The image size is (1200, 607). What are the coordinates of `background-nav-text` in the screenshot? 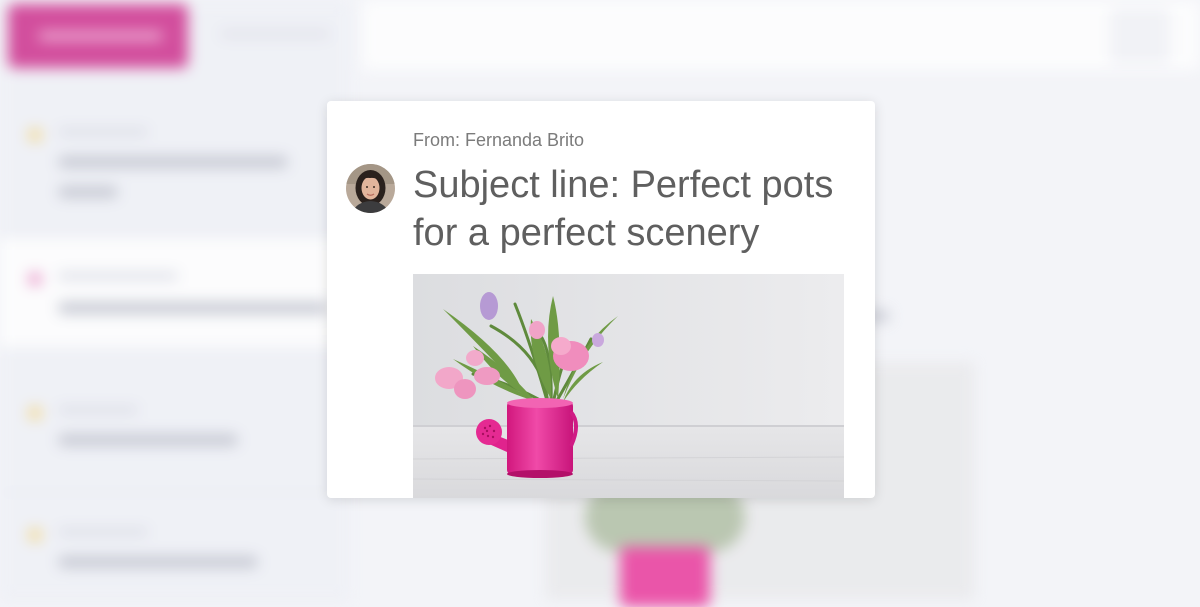 It's located at (275, 34).